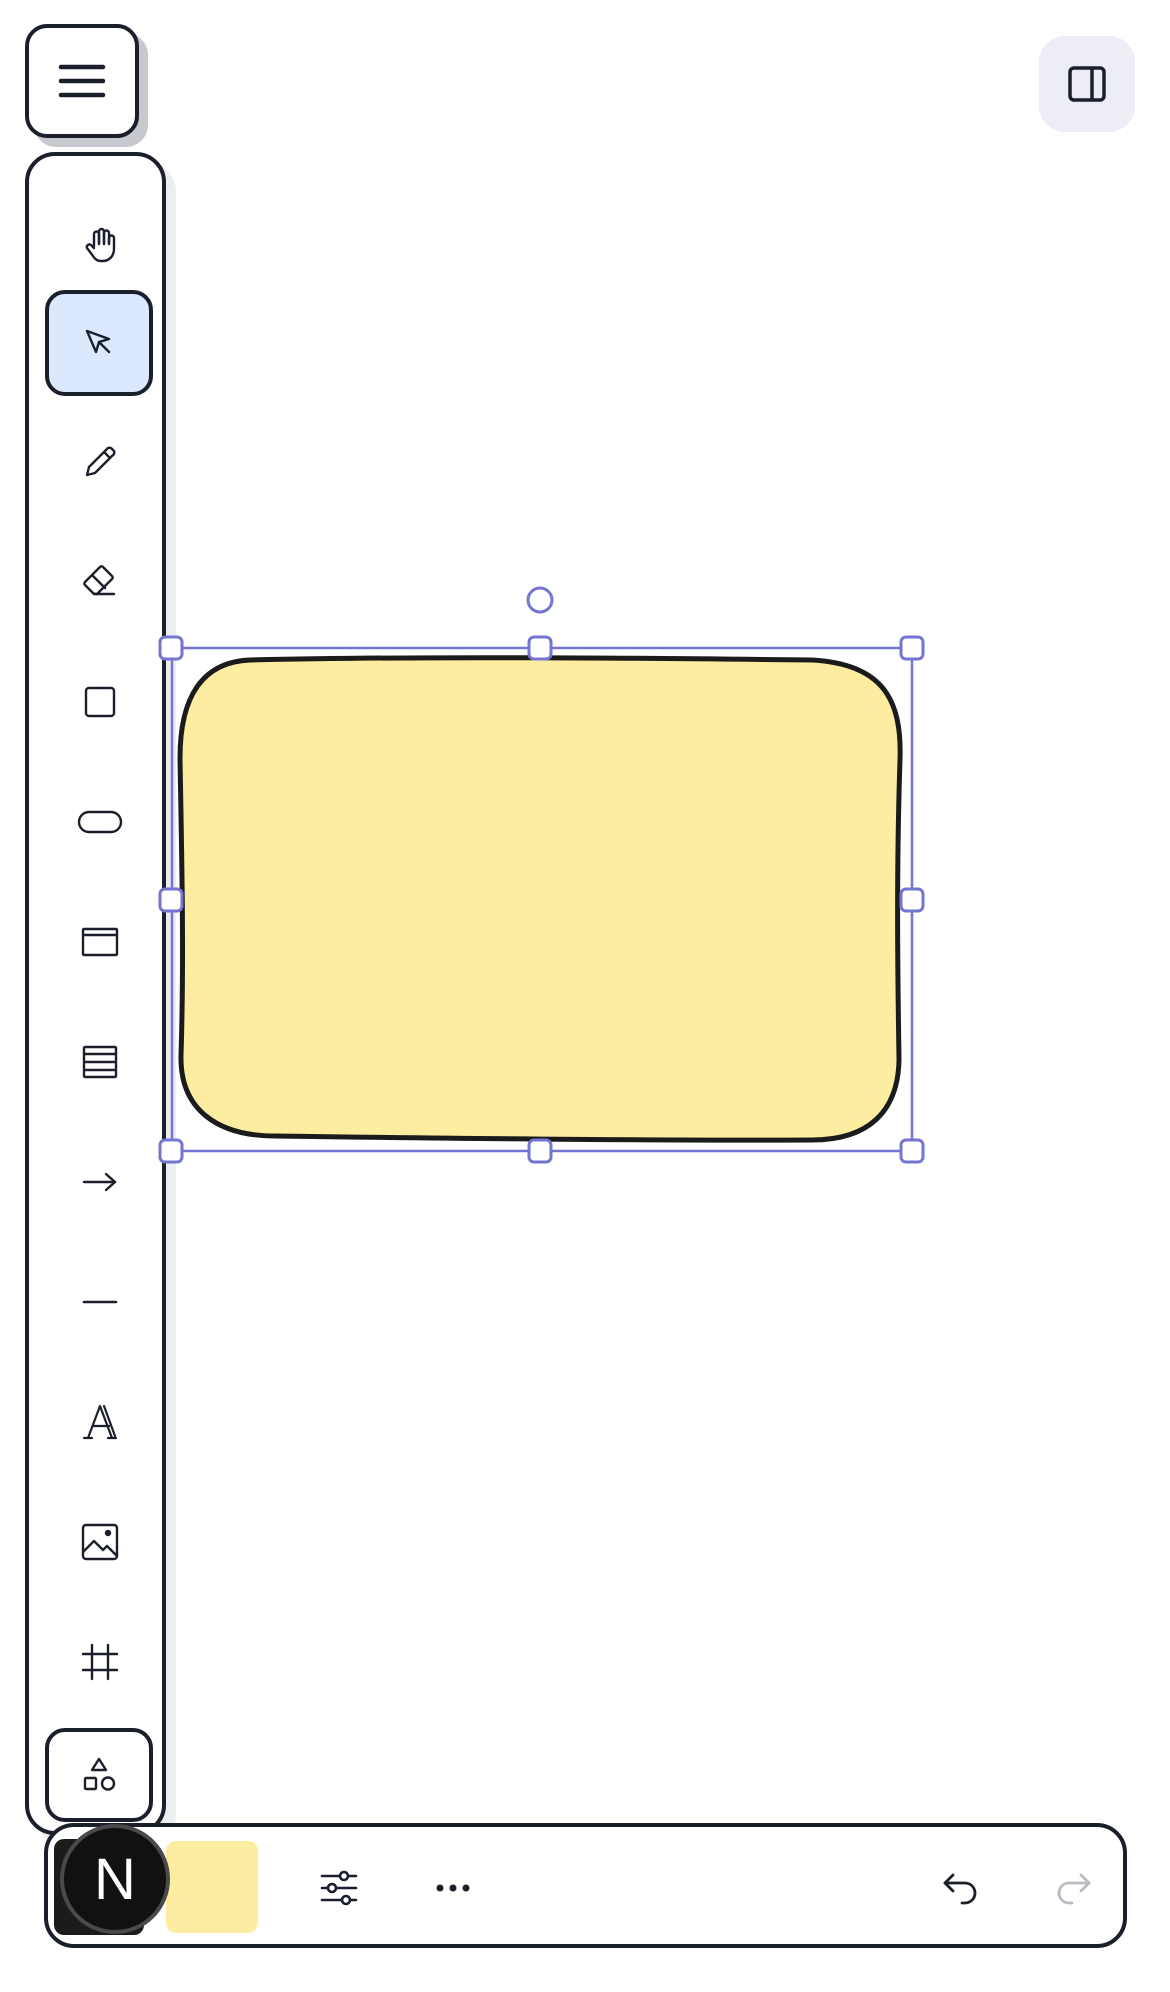 This screenshot has height=1992, width=1170. What do you see at coordinates (171, 648) in the screenshot?
I see `resize-handle-top-left` at bounding box center [171, 648].